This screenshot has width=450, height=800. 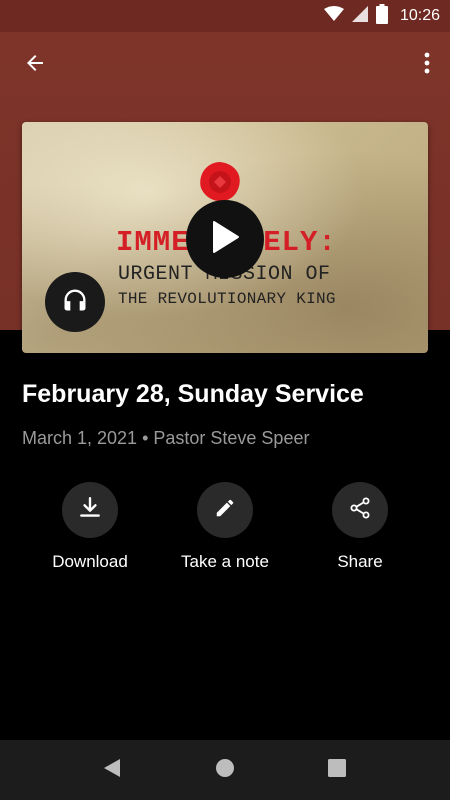 What do you see at coordinates (359, 16) in the screenshot?
I see `signal-icon` at bounding box center [359, 16].